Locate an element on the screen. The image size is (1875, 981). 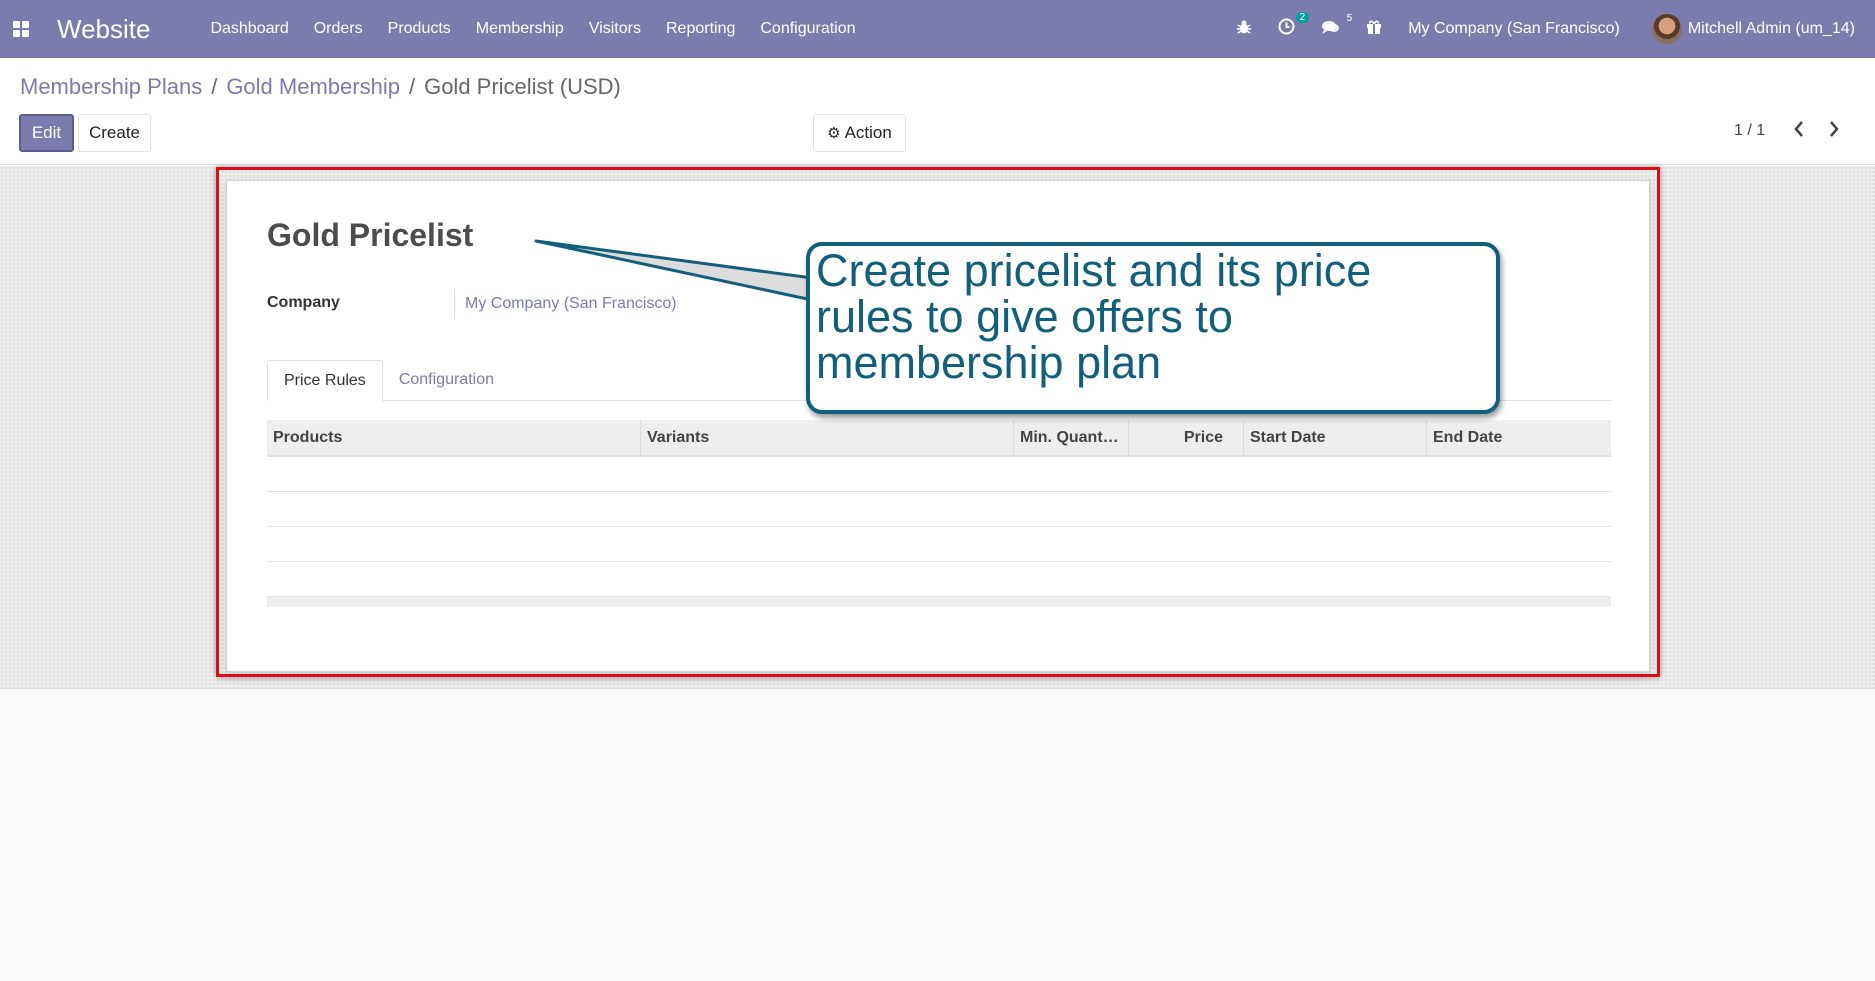
gift-icon is located at coordinates (1374, 29).